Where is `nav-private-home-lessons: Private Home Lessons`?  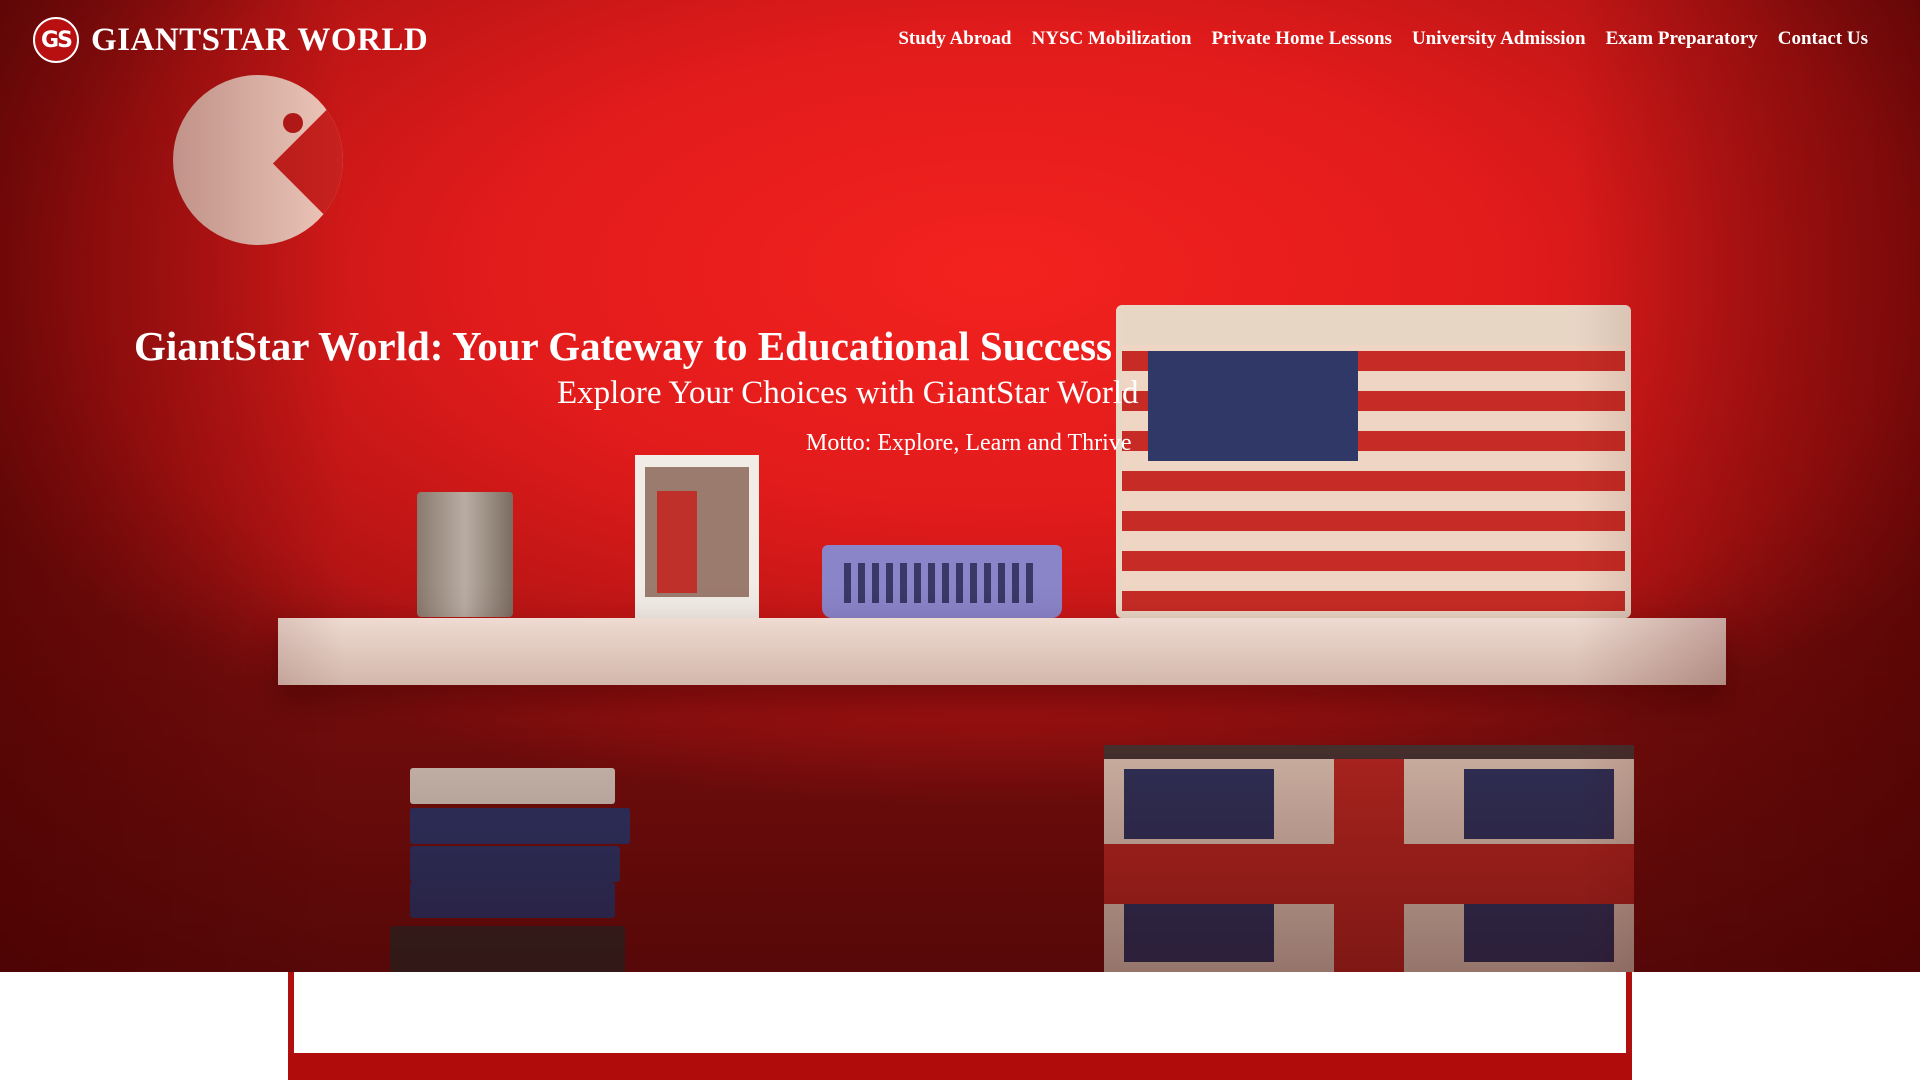
nav-private-home-lessons: Private Home Lessons is located at coordinates (1301, 39).